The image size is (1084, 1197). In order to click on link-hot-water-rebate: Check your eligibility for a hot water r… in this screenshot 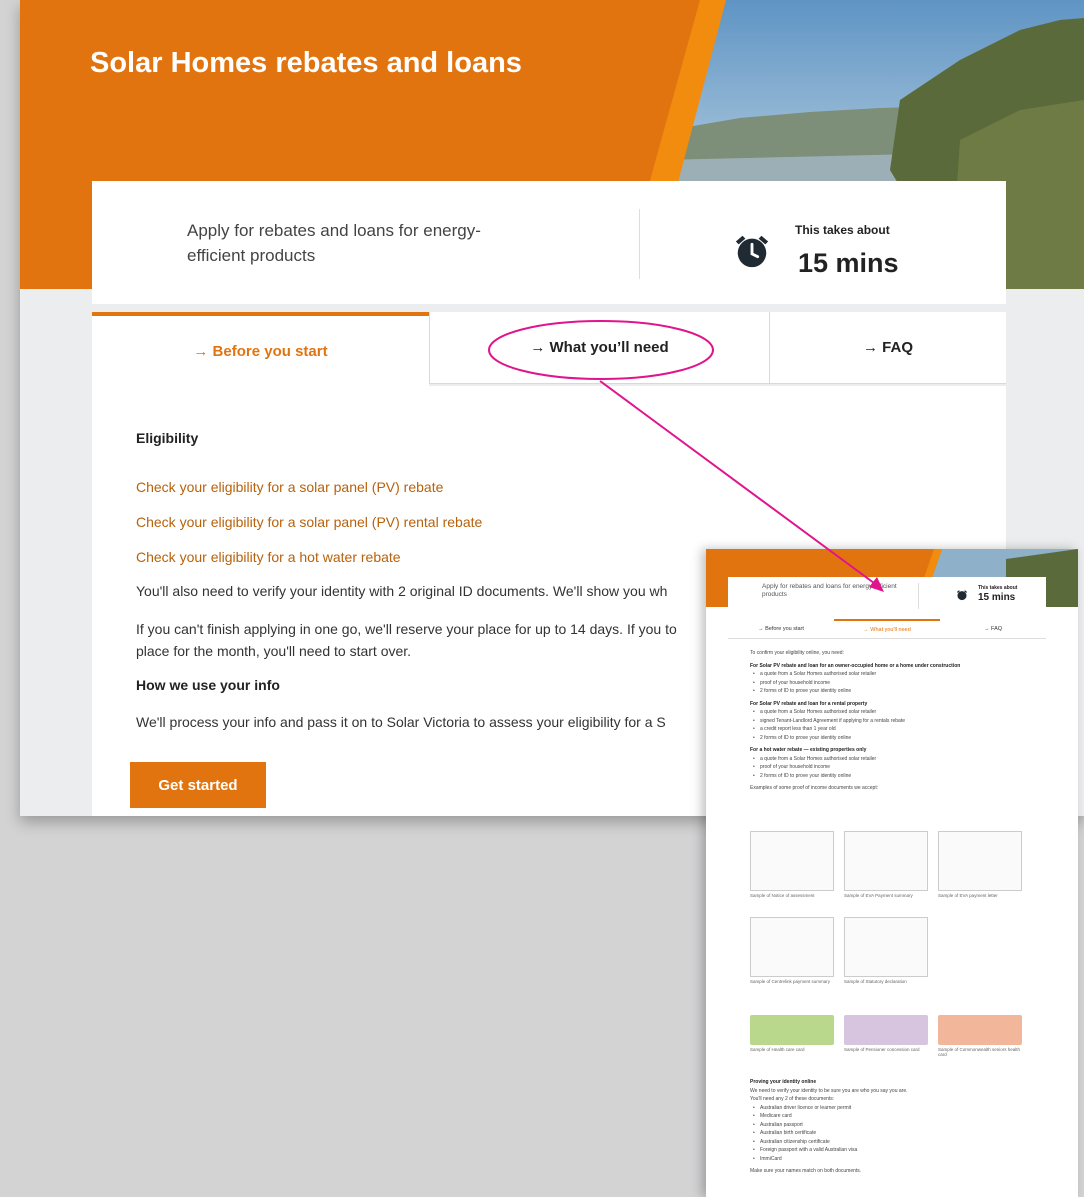, I will do `click(268, 557)`.